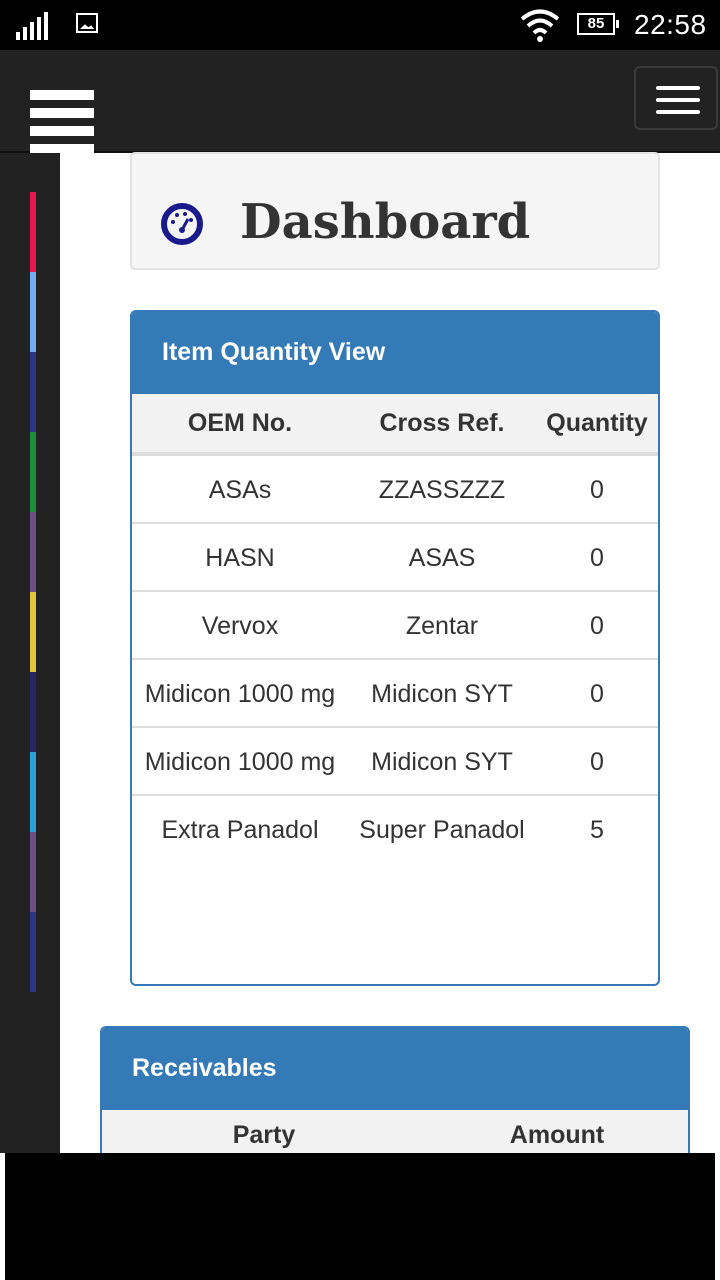 The height and width of the screenshot is (1280, 720). Describe the element at coordinates (598, 24) in the screenshot. I see `battery-icon: 85` at that location.